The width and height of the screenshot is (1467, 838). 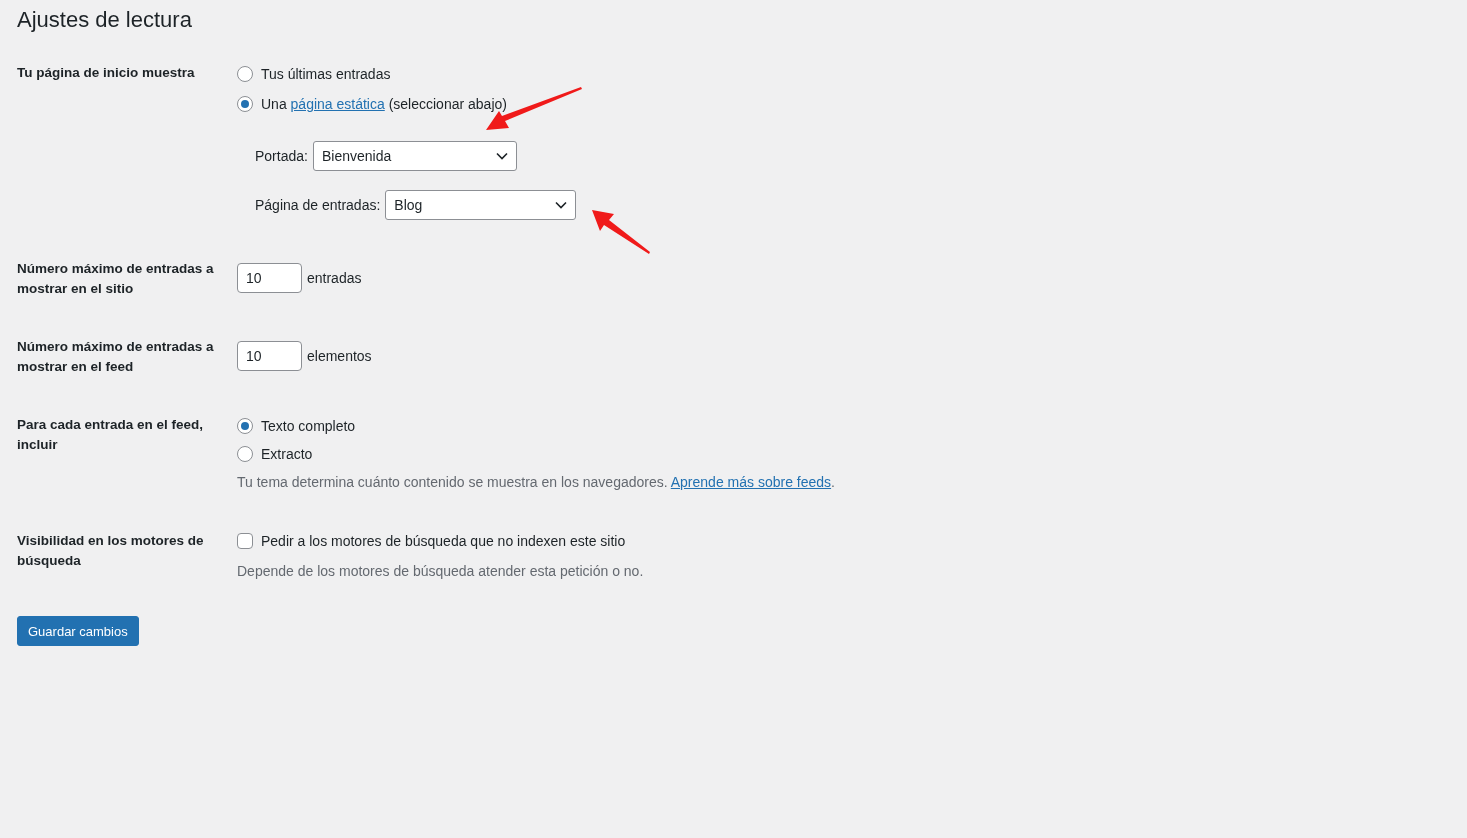 What do you see at coordinates (536, 482) in the screenshot?
I see `description-text: Tu tema determina cuánto contenido se muestra en los navegadores. Aprende más sobre feeds.` at bounding box center [536, 482].